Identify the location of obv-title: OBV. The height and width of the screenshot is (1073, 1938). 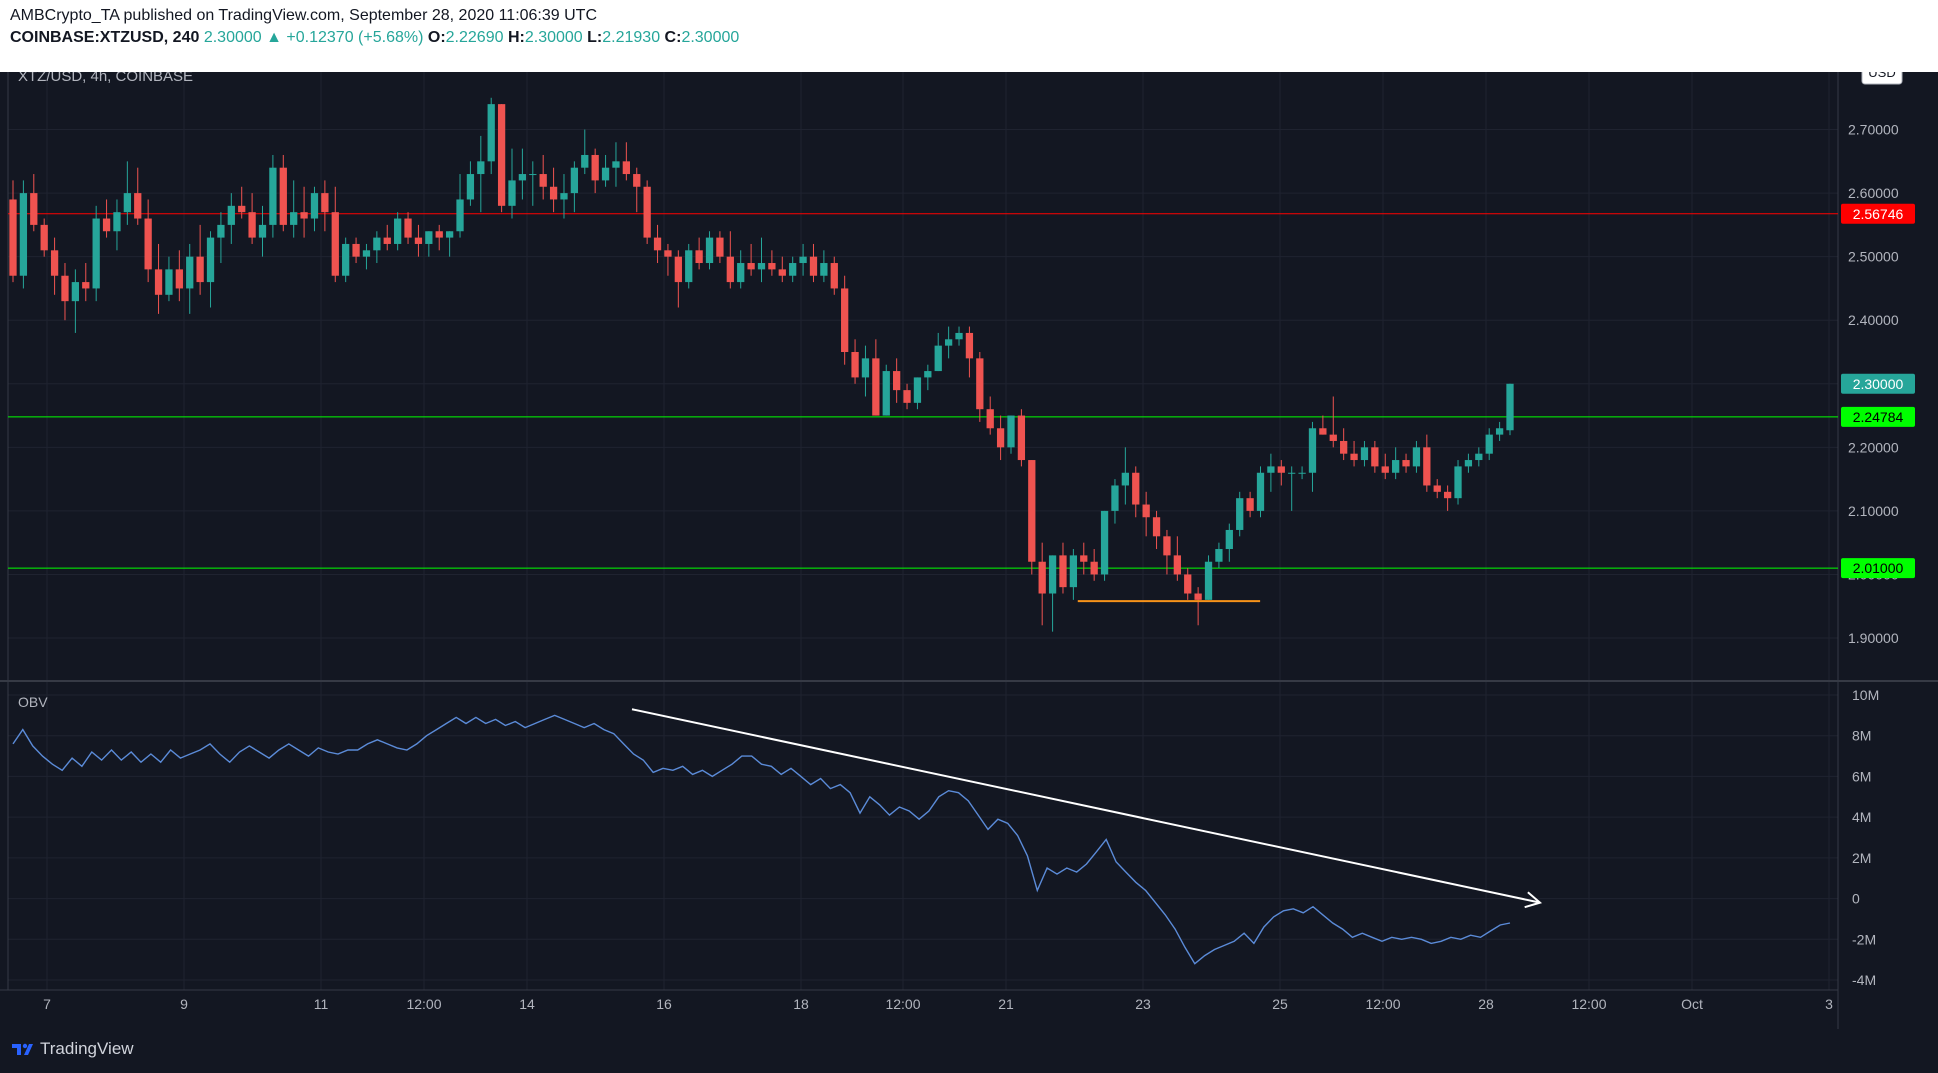
(33, 702).